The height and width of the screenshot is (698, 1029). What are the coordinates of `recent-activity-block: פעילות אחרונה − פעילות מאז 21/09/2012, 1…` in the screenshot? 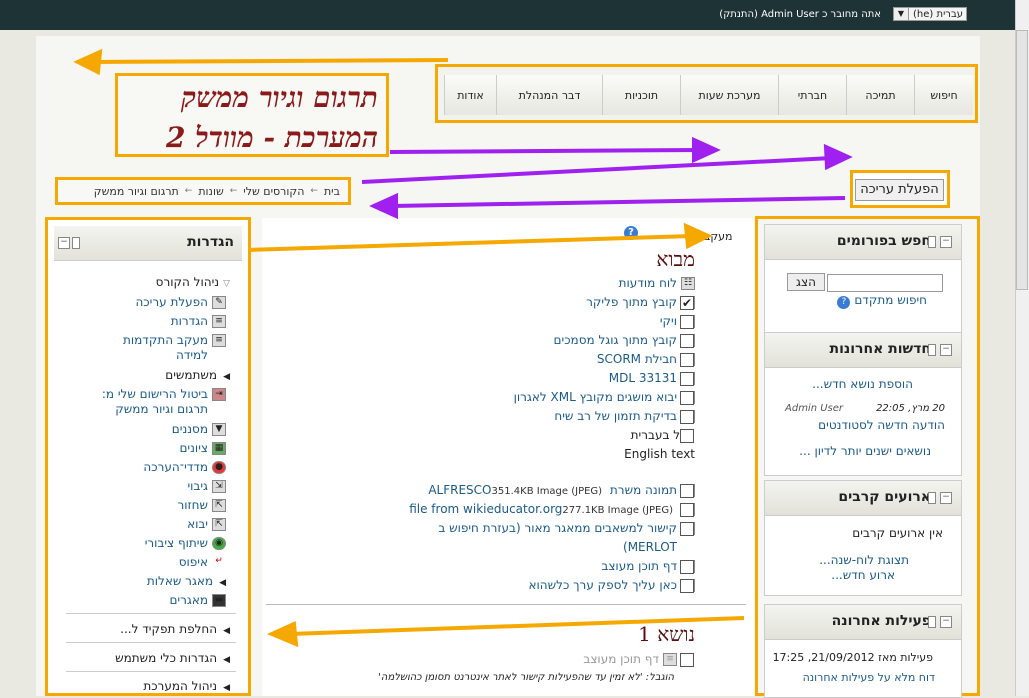 It's located at (863, 651).